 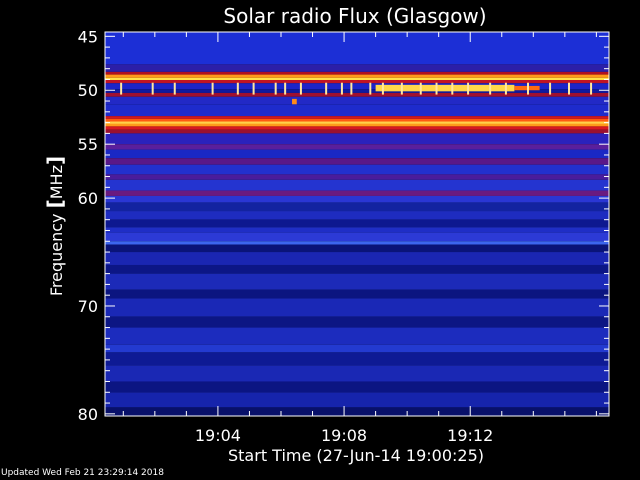 What do you see at coordinates (55, 160) in the screenshot?
I see `y-axis-label-bracket-close: ]` at bounding box center [55, 160].